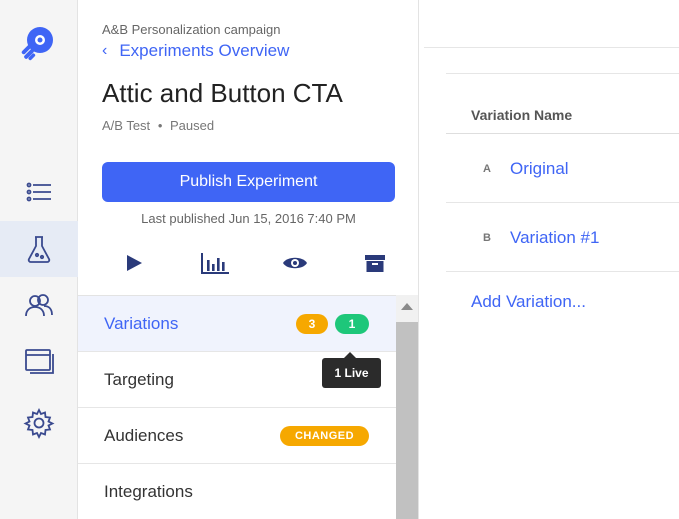 The image size is (679, 519). What do you see at coordinates (105, 50) in the screenshot?
I see `chevron-left-icon: ‹` at bounding box center [105, 50].